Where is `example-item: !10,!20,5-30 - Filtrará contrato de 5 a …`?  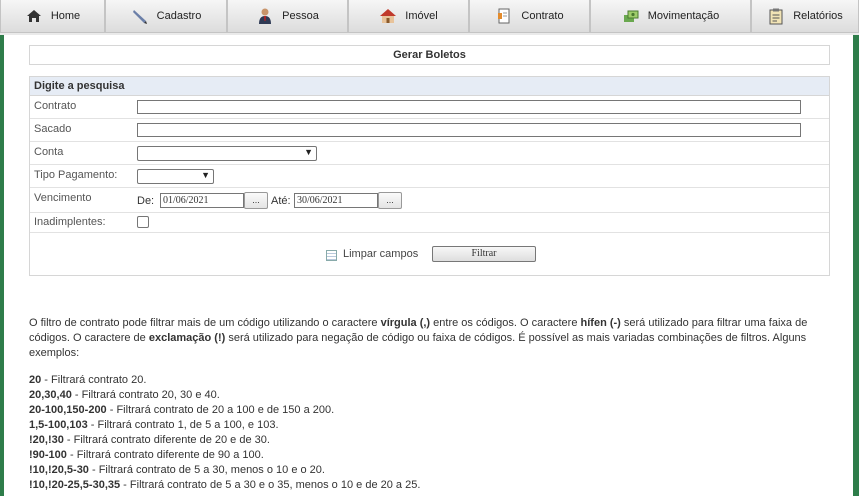 example-item: !10,!20,5-30 - Filtrará contrato de 5 a … is located at coordinates (429, 470).